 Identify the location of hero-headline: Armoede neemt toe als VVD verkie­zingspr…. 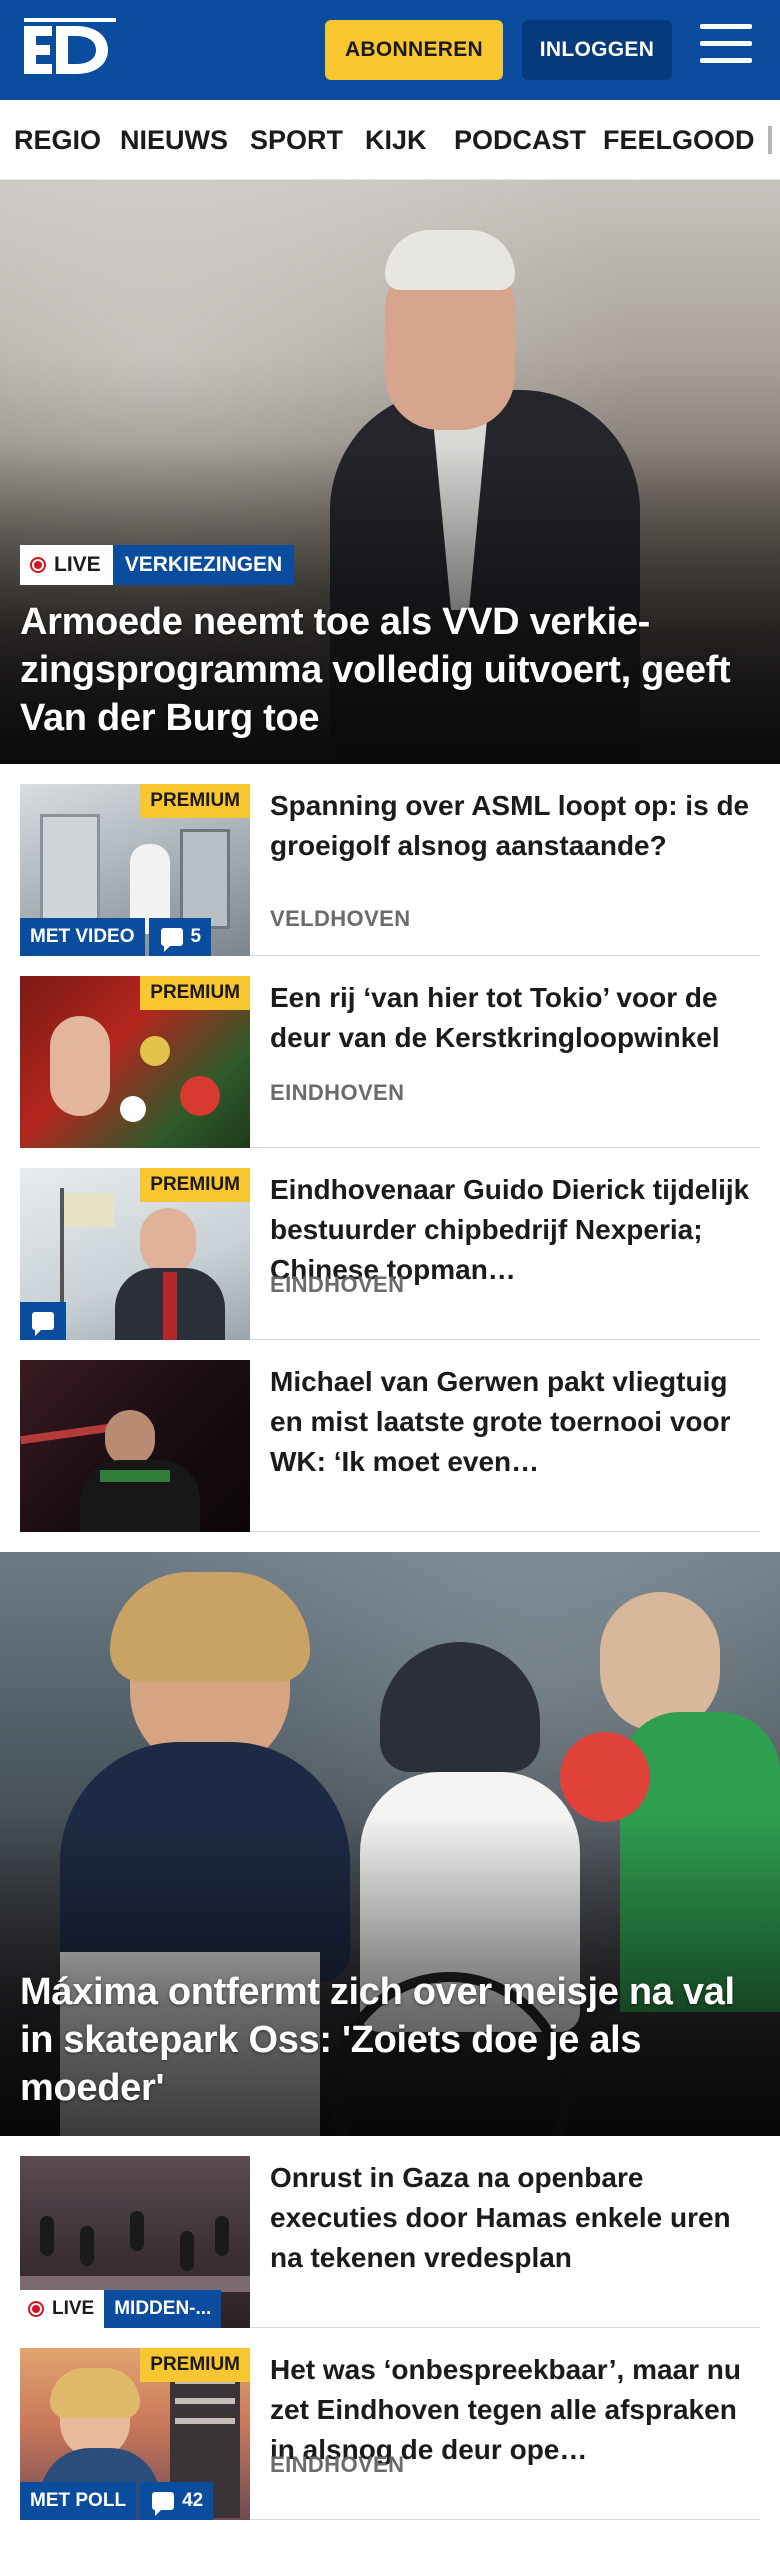
(389, 670).